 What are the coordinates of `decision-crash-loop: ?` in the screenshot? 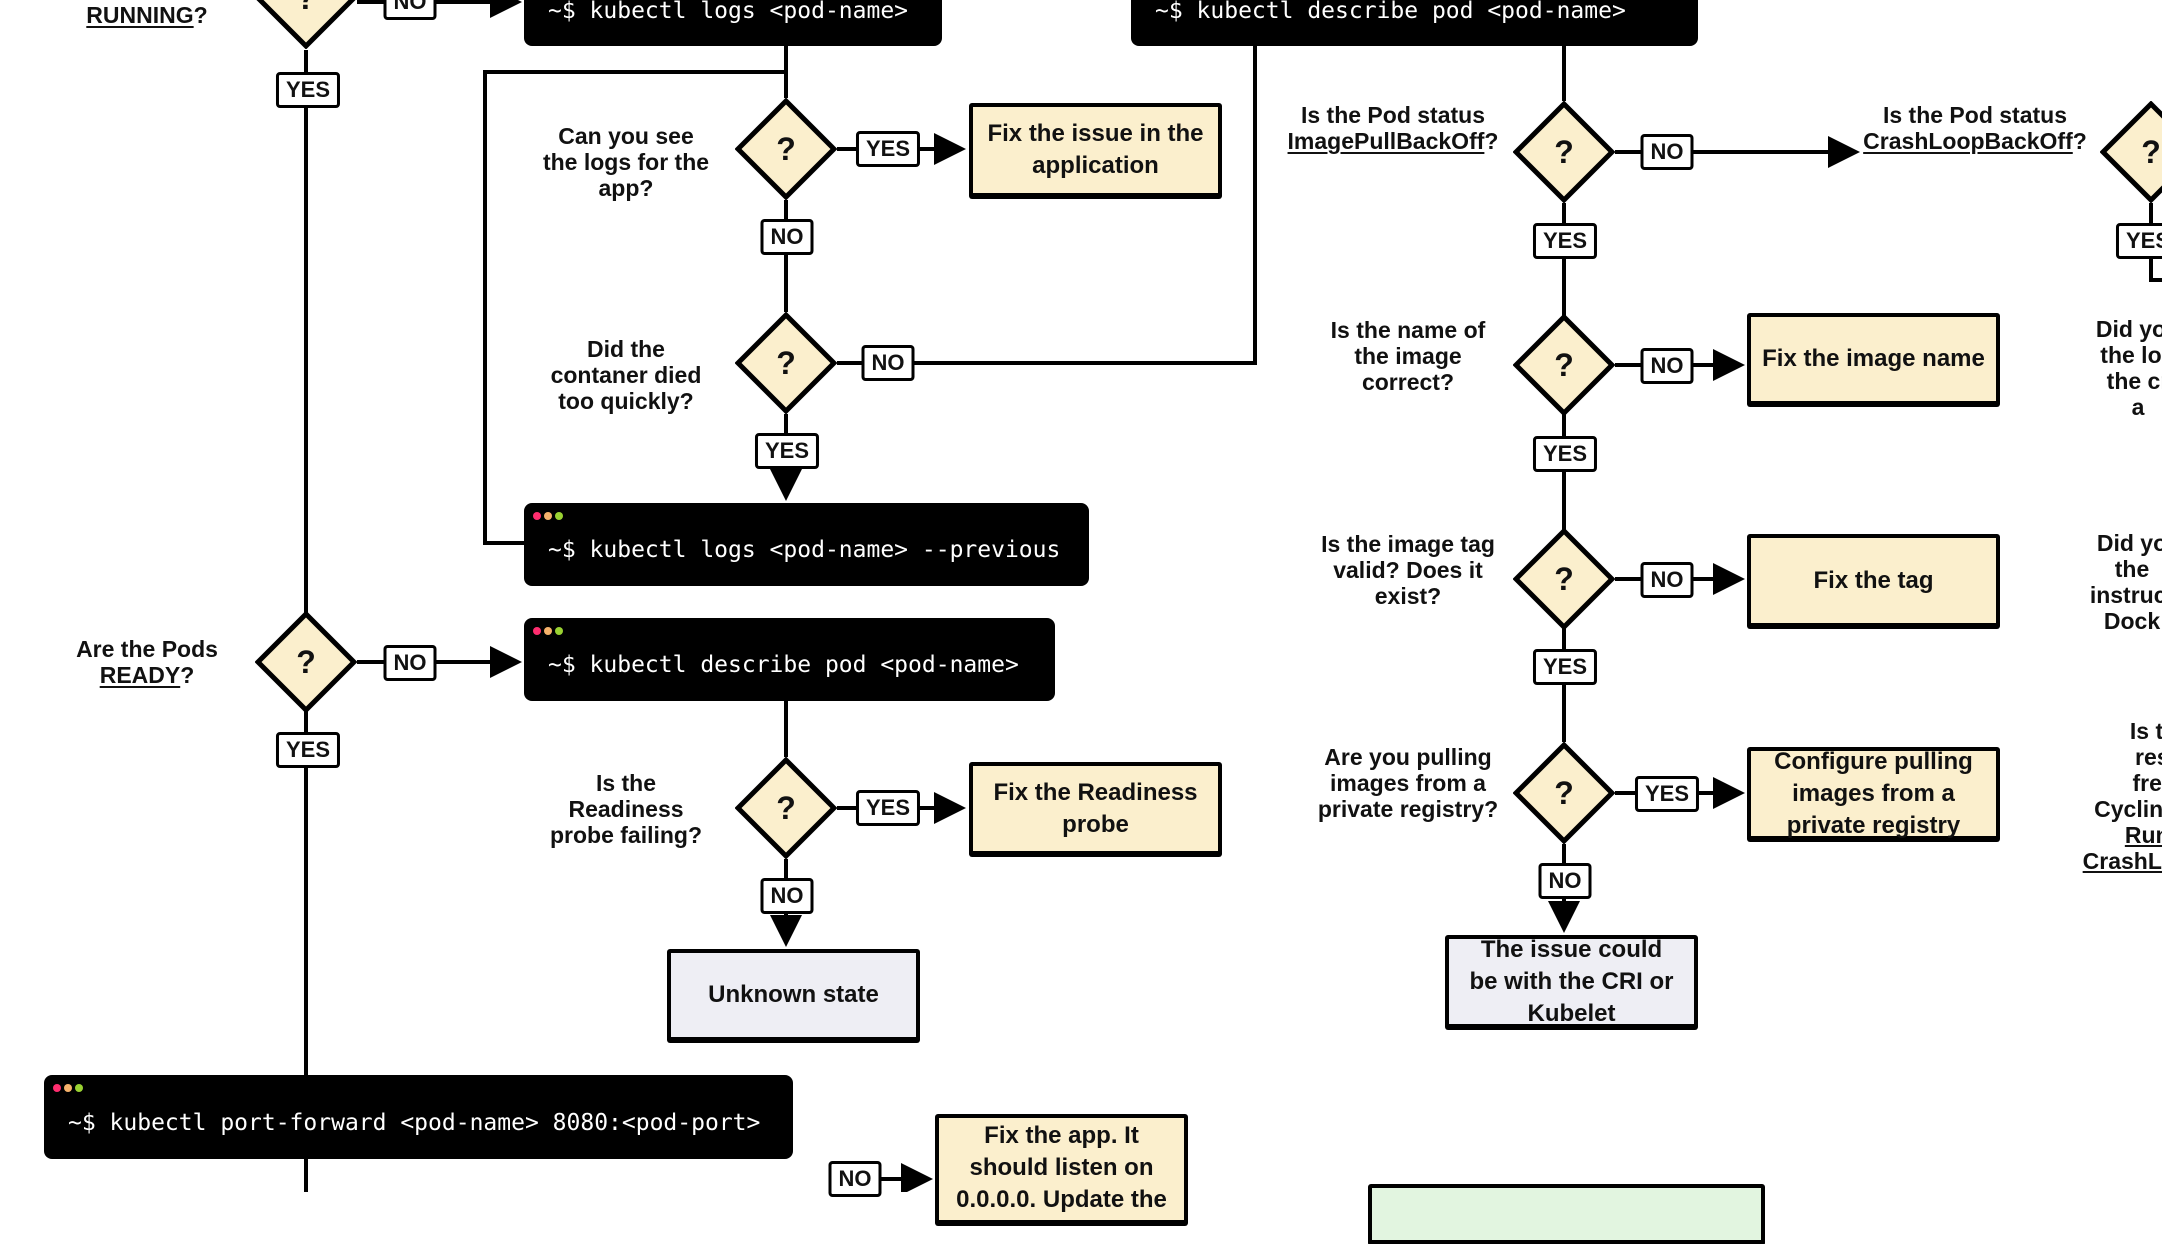 It's located at (2131, 152).